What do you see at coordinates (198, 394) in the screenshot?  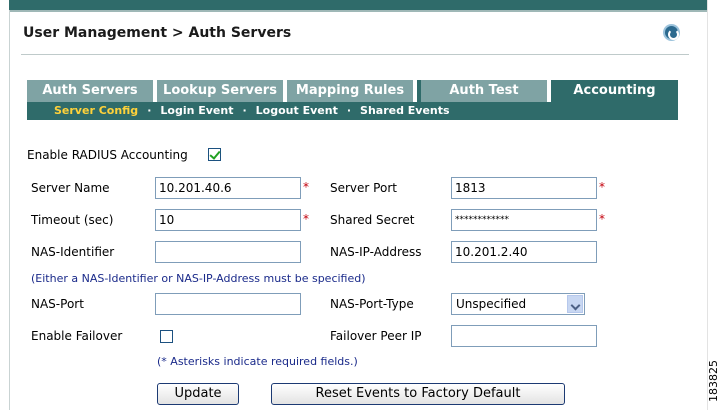 I see `update-button: Update` at bounding box center [198, 394].